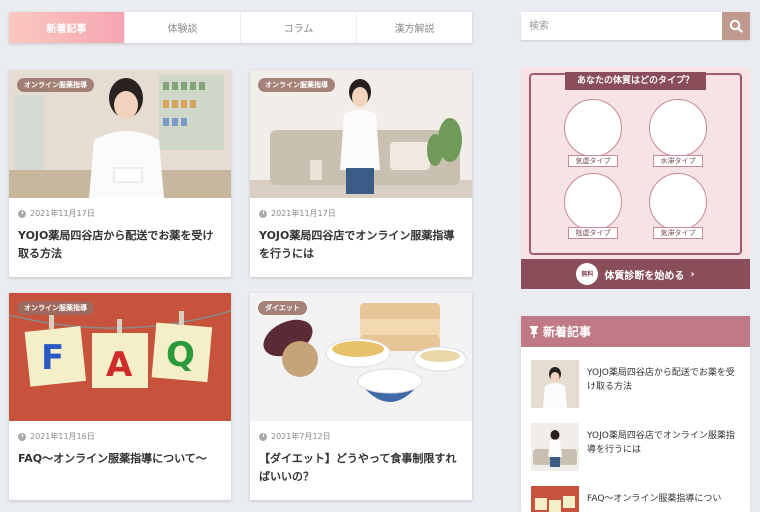 The image size is (760, 512). I want to click on tab-experiences: 体験談, so click(182, 27).